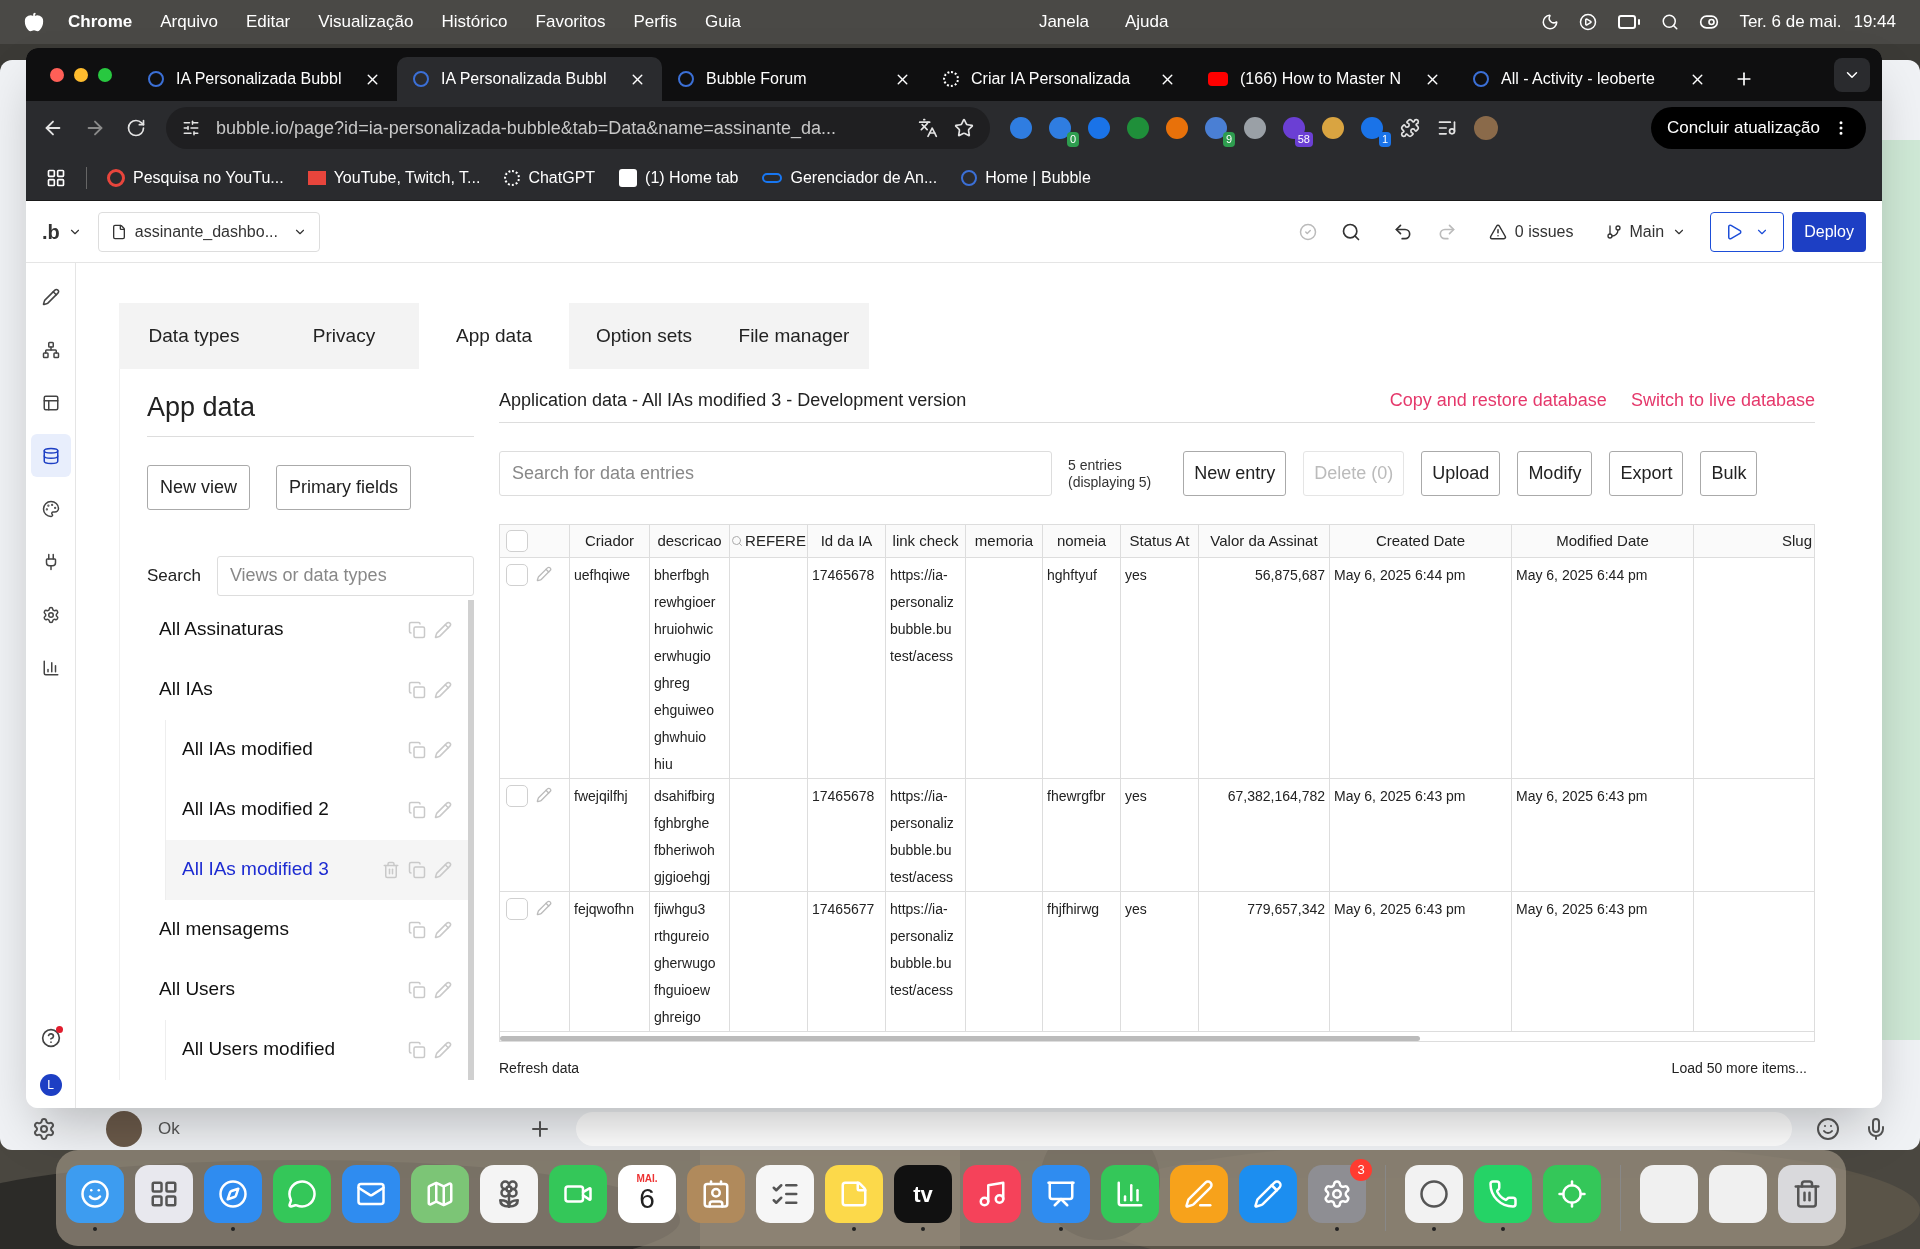 The height and width of the screenshot is (1249, 1920). What do you see at coordinates (1059, 79) in the screenshot?
I see `browser-tab: Criar IA Personalizada` at bounding box center [1059, 79].